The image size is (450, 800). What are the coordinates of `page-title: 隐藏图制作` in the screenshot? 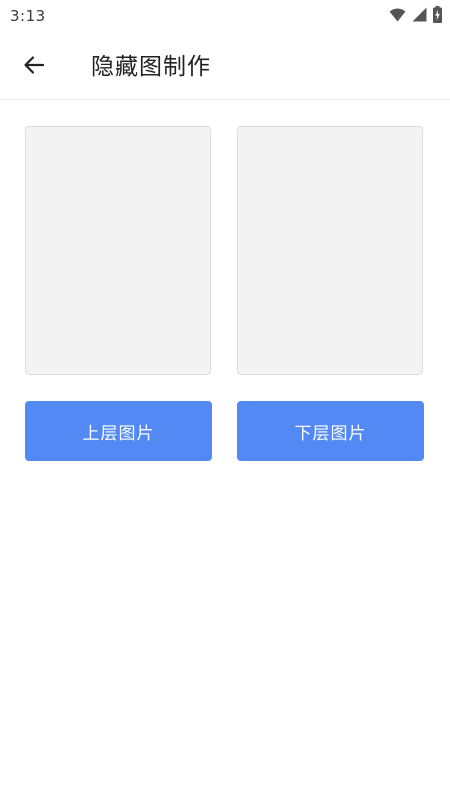 It's located at (151, 67).